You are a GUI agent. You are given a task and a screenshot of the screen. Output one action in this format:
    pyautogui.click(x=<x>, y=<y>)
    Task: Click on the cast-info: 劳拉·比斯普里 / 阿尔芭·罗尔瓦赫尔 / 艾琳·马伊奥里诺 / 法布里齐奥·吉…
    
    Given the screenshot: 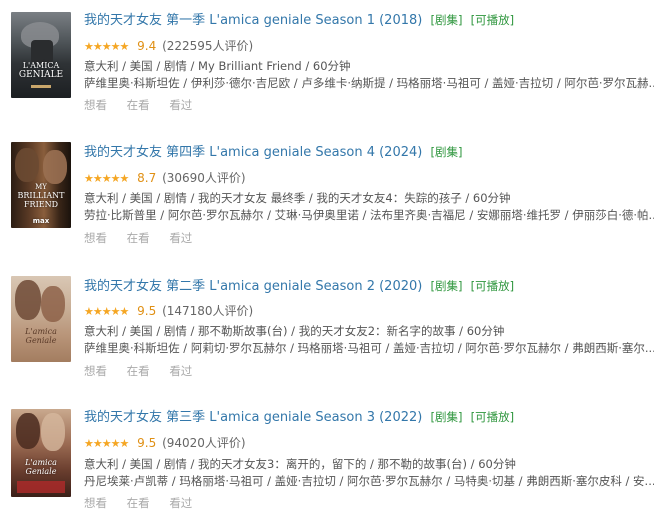 What is the action you would take?
    pyautogui.click(x=369, y=215)
    